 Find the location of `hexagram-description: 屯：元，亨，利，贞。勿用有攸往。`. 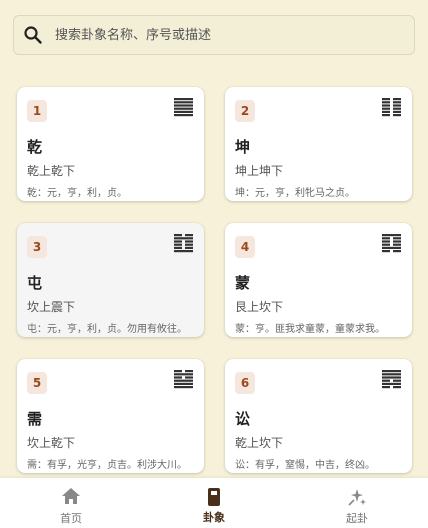

hexagram-description: 屯：元，亨，利，贞。勿用有攸往。 is located at coordinates (107, 329).